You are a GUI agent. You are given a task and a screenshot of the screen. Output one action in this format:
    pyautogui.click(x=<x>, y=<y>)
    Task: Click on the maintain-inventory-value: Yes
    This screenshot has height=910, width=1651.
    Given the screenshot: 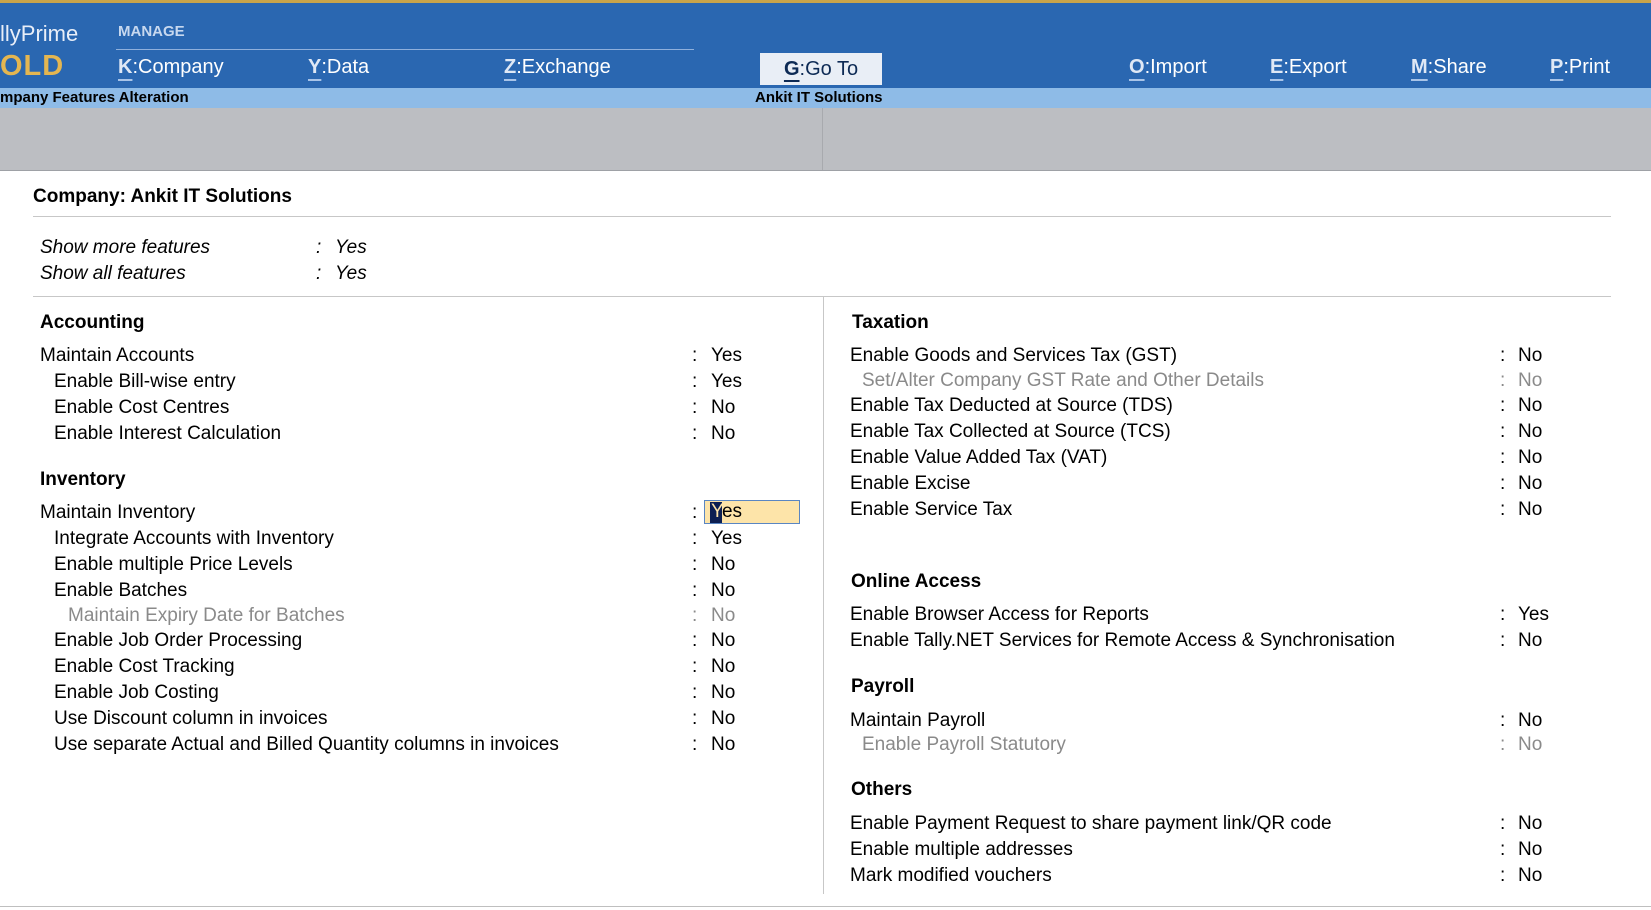 What is the action you would take?
    pyautogui.click(x=726, y=512)
    